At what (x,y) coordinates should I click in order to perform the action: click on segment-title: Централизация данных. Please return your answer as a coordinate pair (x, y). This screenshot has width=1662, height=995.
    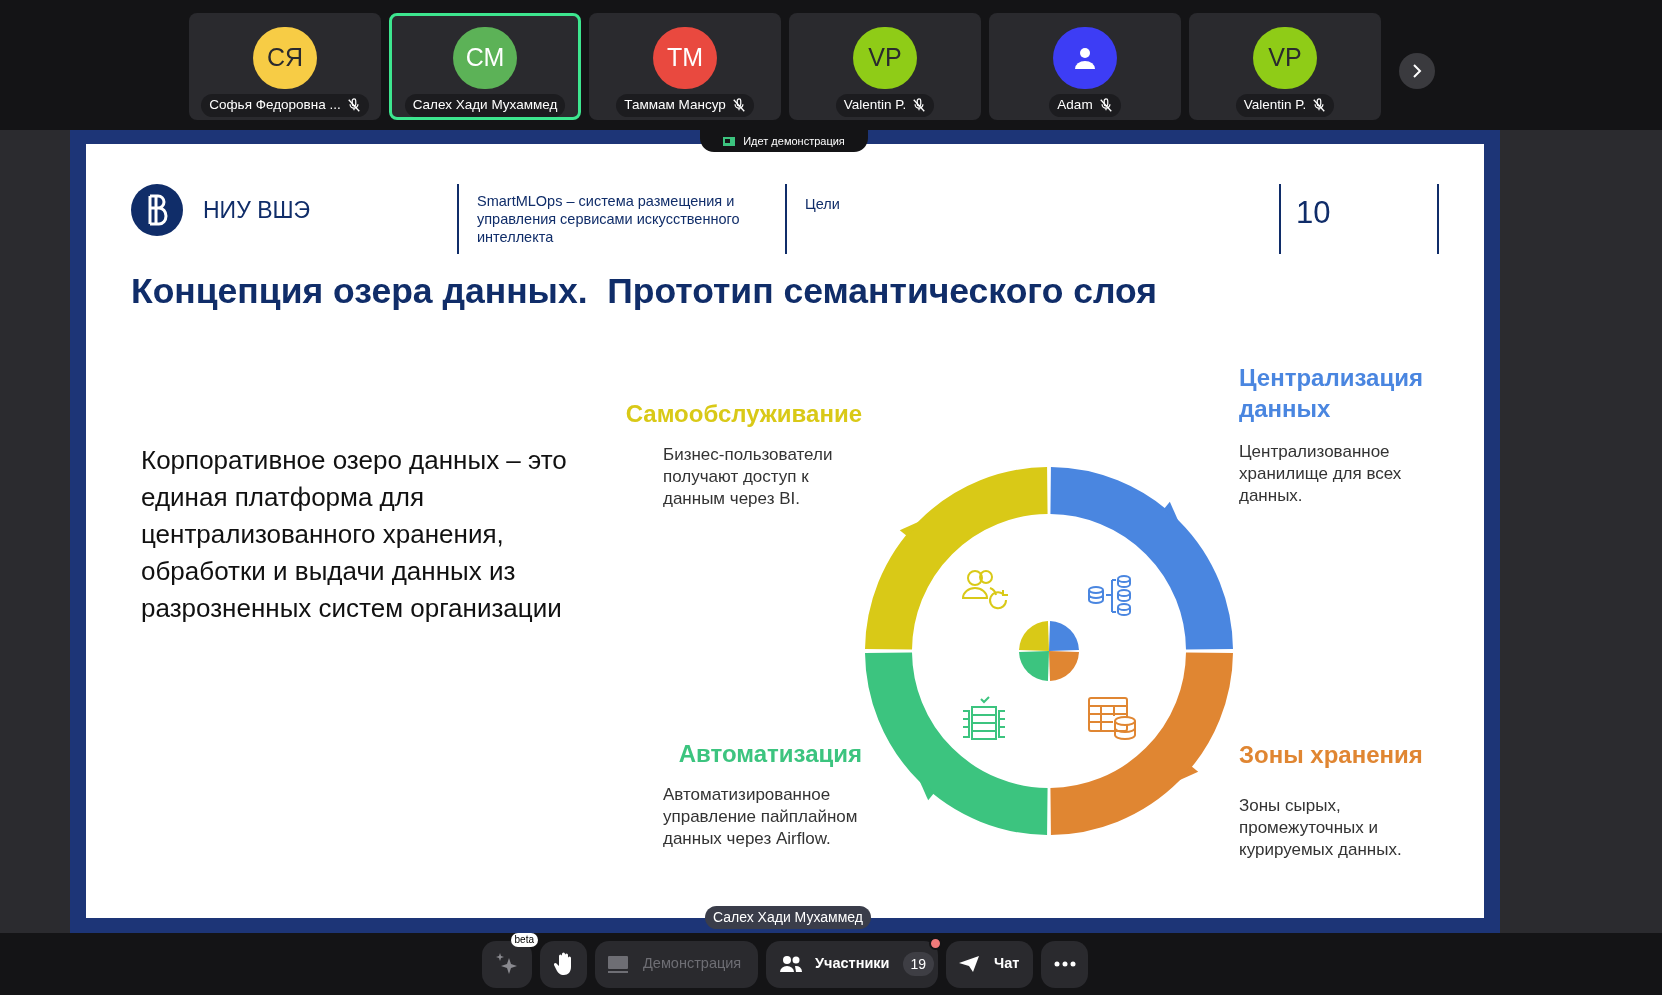
    Looking at the image, I should click on (1331, 394).